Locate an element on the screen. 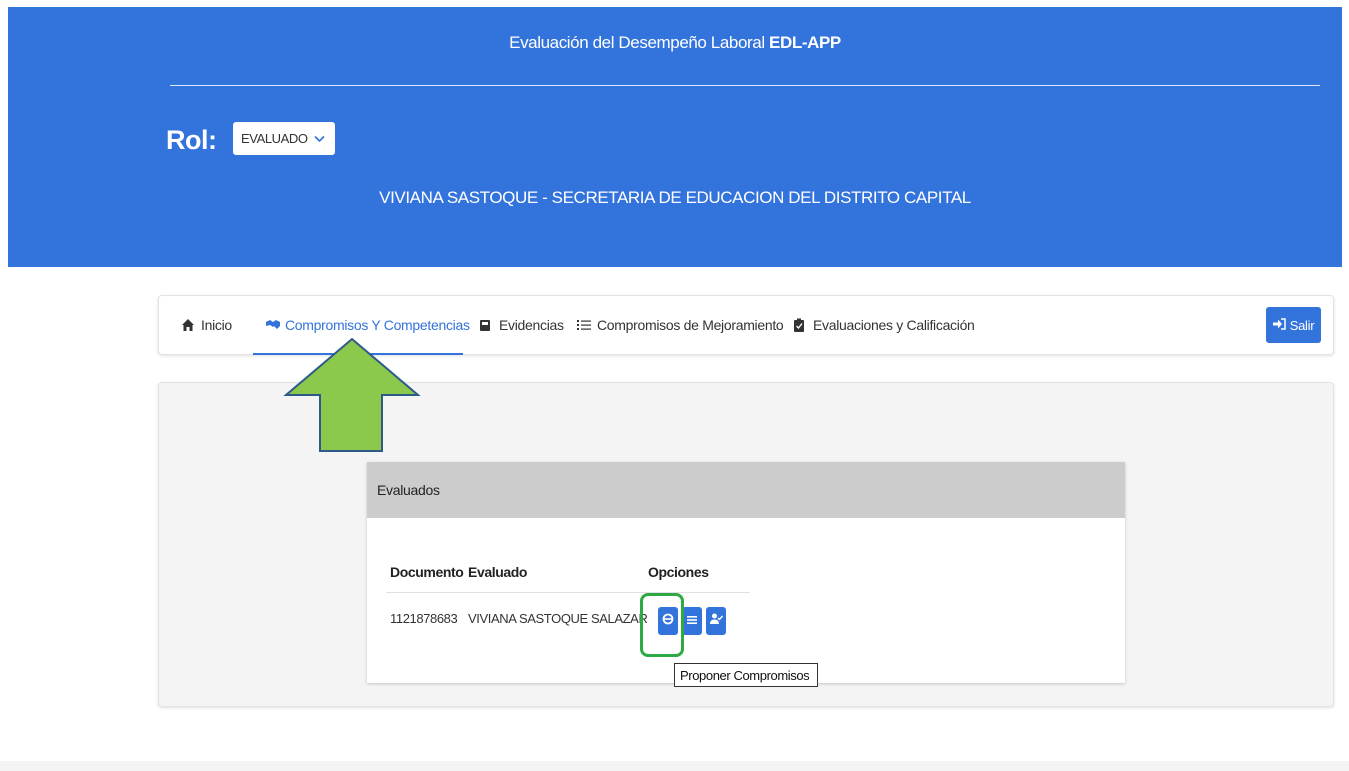 Image resolution: width=1349 pixels, height=771 pixels. nav-item-evaluaciones: Evaluaciones y Calificación is located at coordinates (884, 325).